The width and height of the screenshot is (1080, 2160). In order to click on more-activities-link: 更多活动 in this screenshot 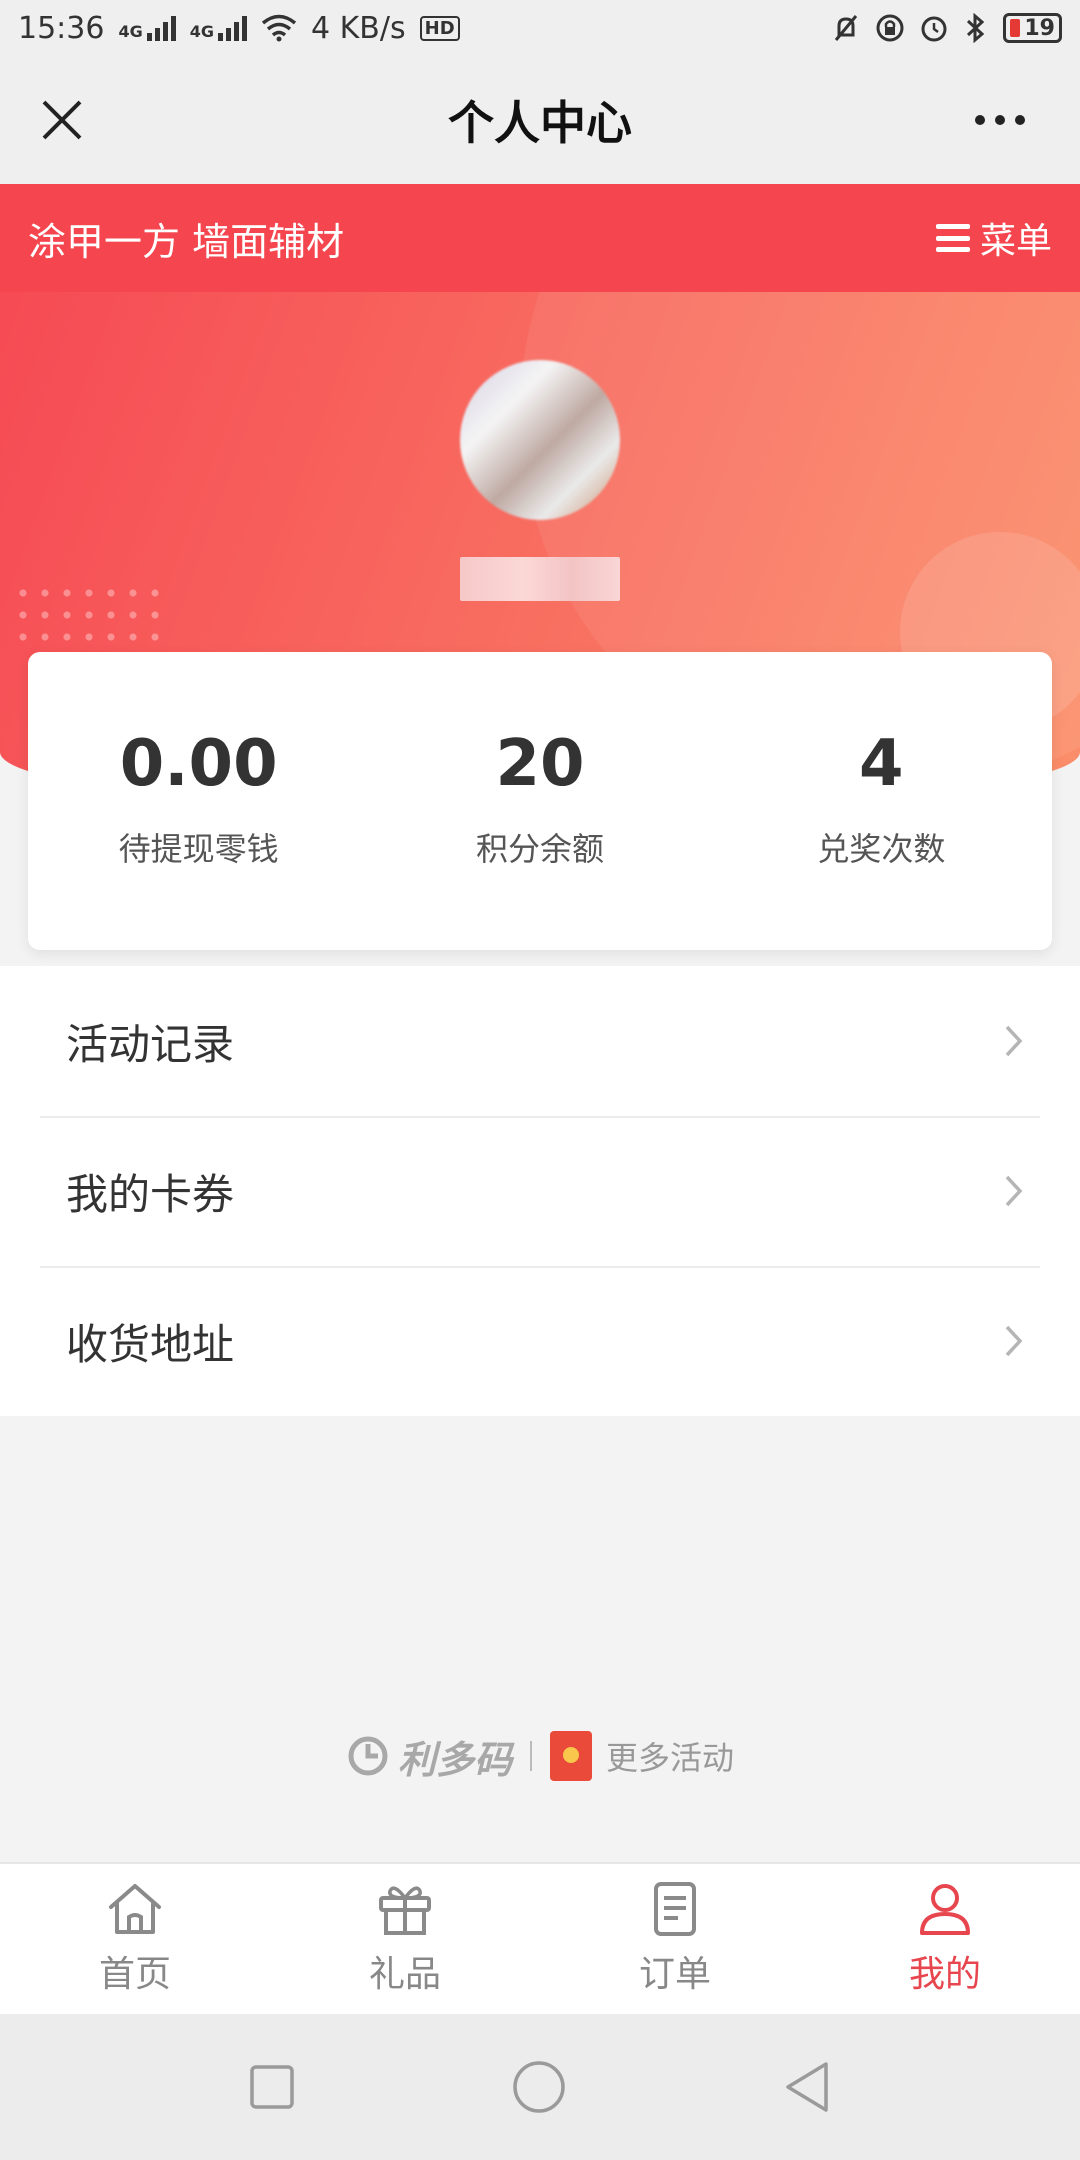, I will do `click(642, 1756)`.